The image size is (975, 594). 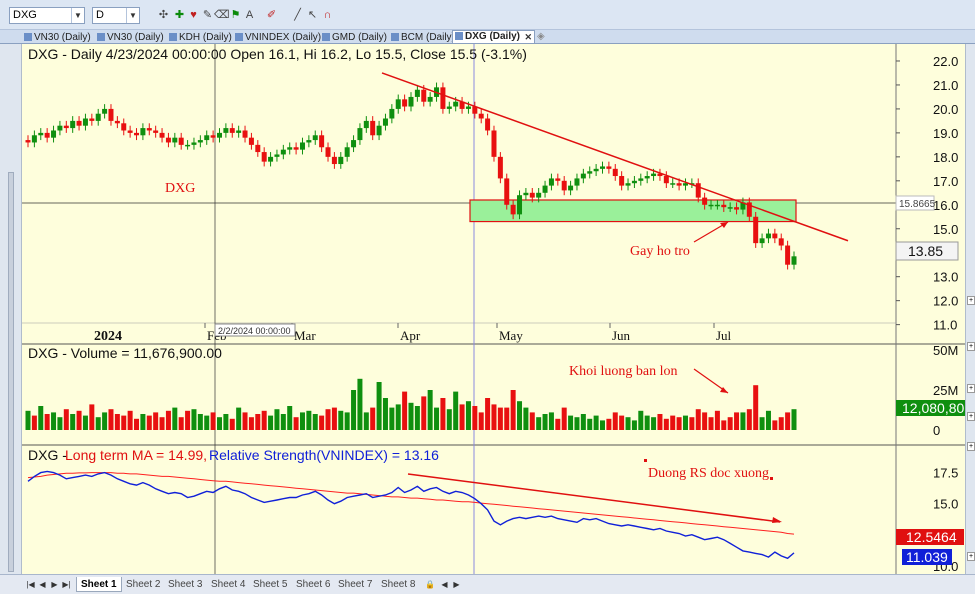 What do you see at coordinates (945, 61) in the screenshot?
I see `y-tick-label: 22.0` at bounding box center [945, 61].